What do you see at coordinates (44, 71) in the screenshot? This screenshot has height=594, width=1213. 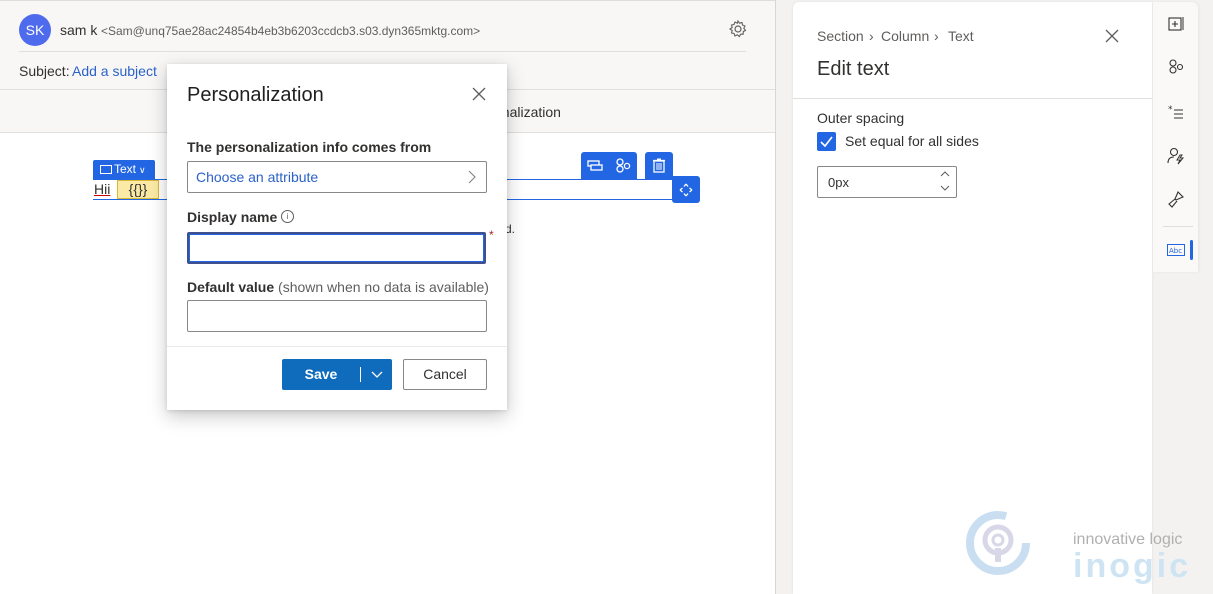 I see `subject-label: Subject:` at bounding box center [44, 71].